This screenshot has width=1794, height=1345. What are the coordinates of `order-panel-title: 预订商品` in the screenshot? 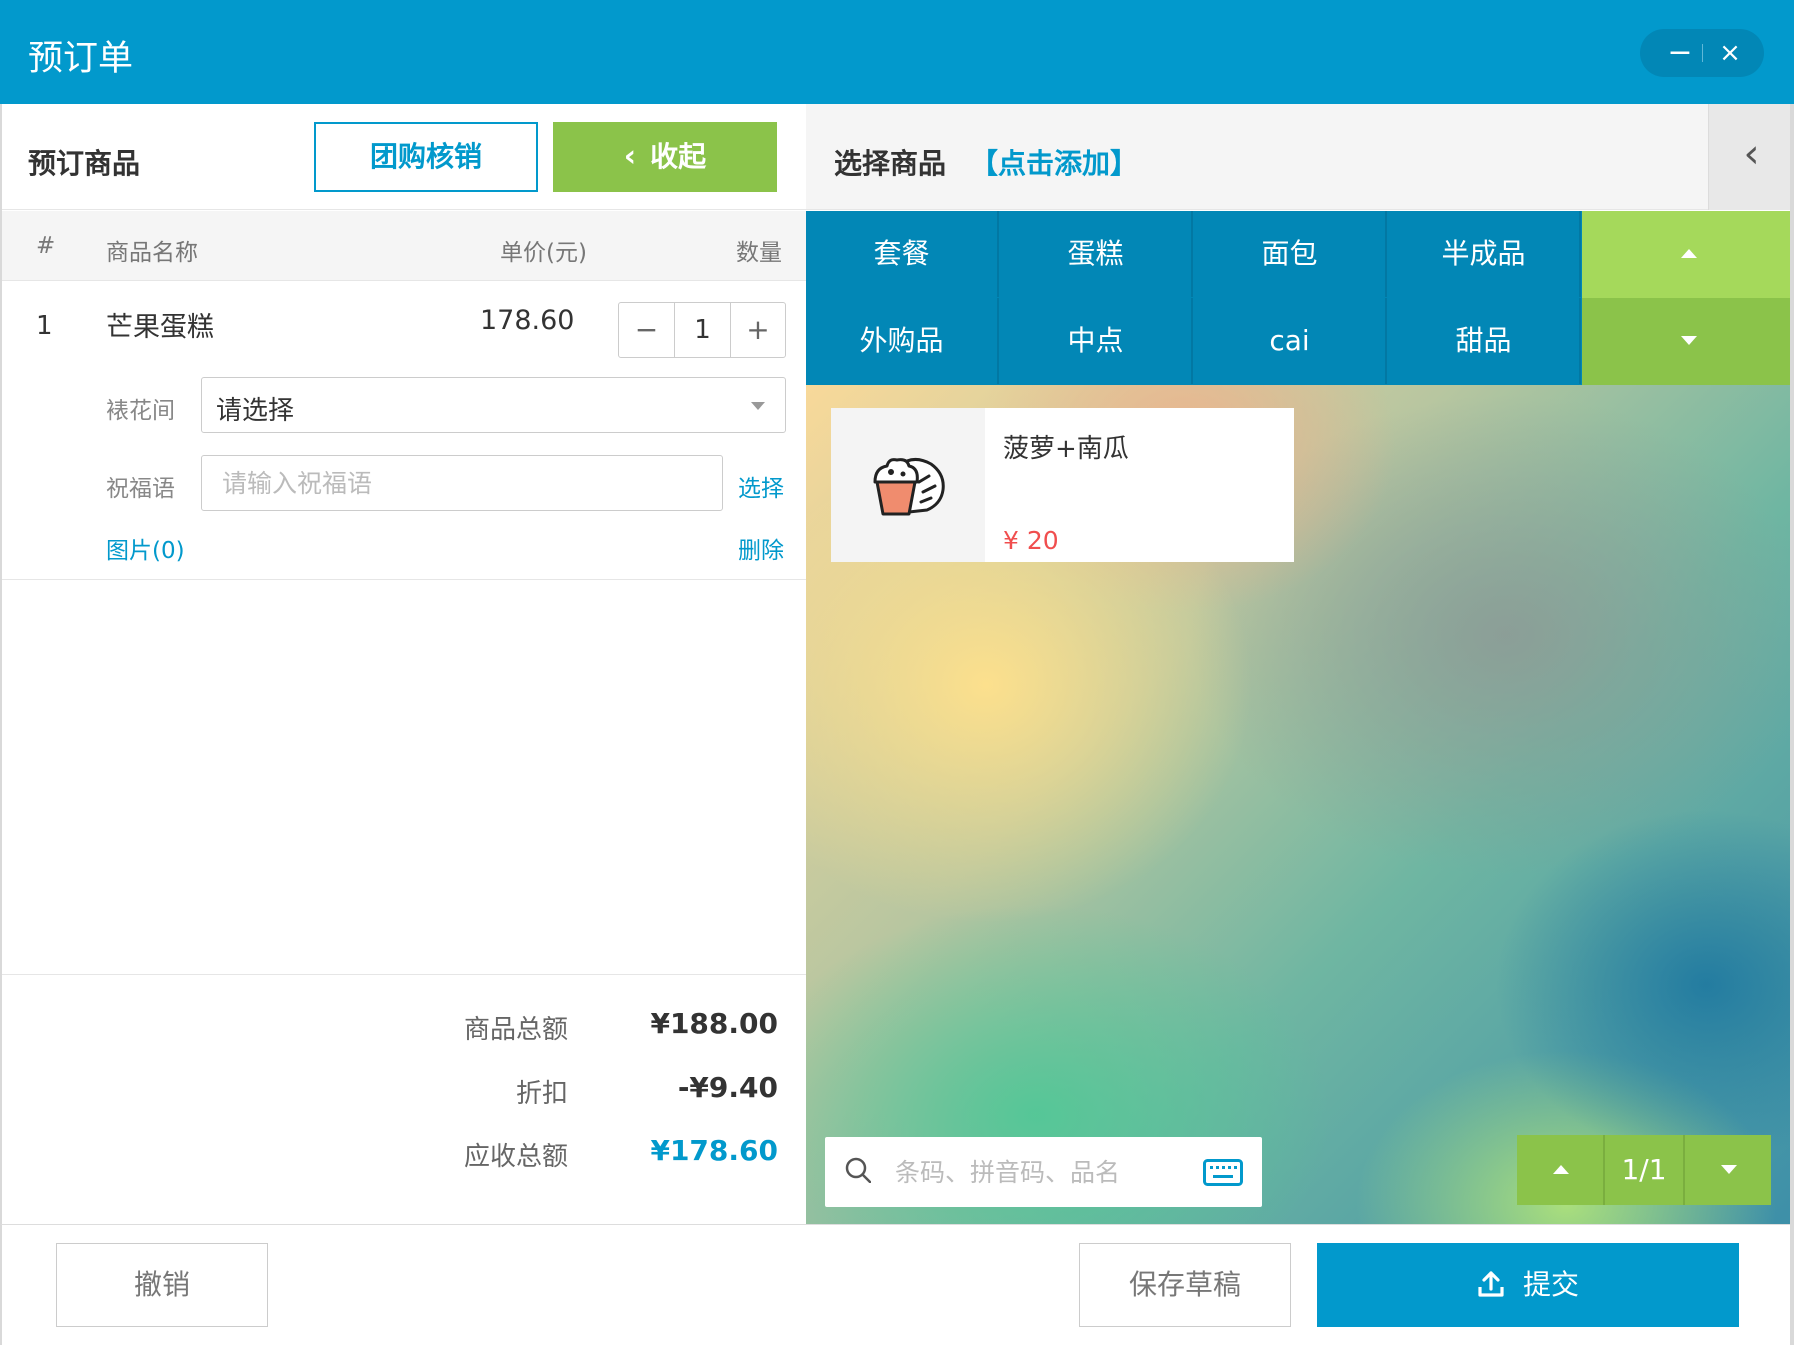 It's located at (84, 163).